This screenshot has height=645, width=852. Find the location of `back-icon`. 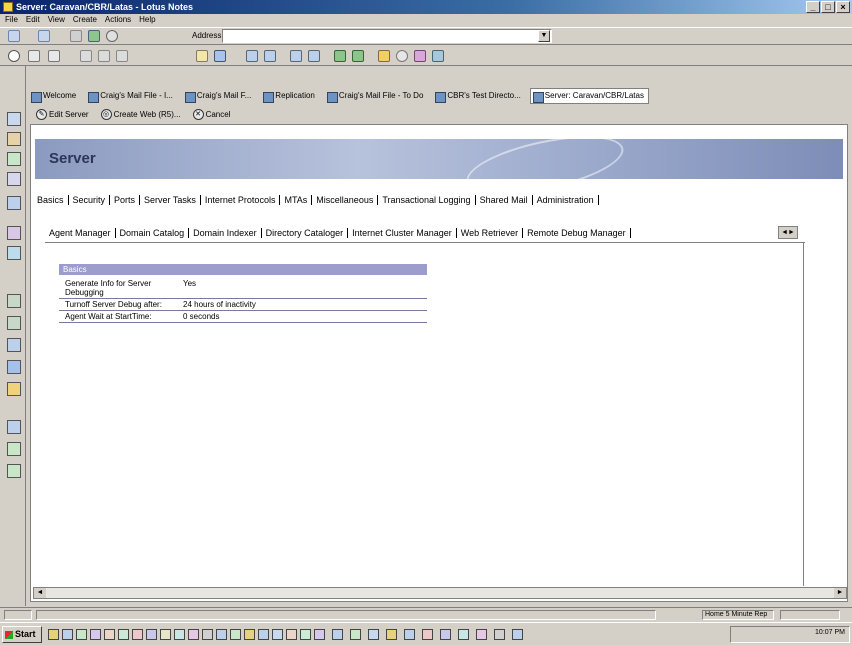

back-icon is located at coordinates (14, 36).